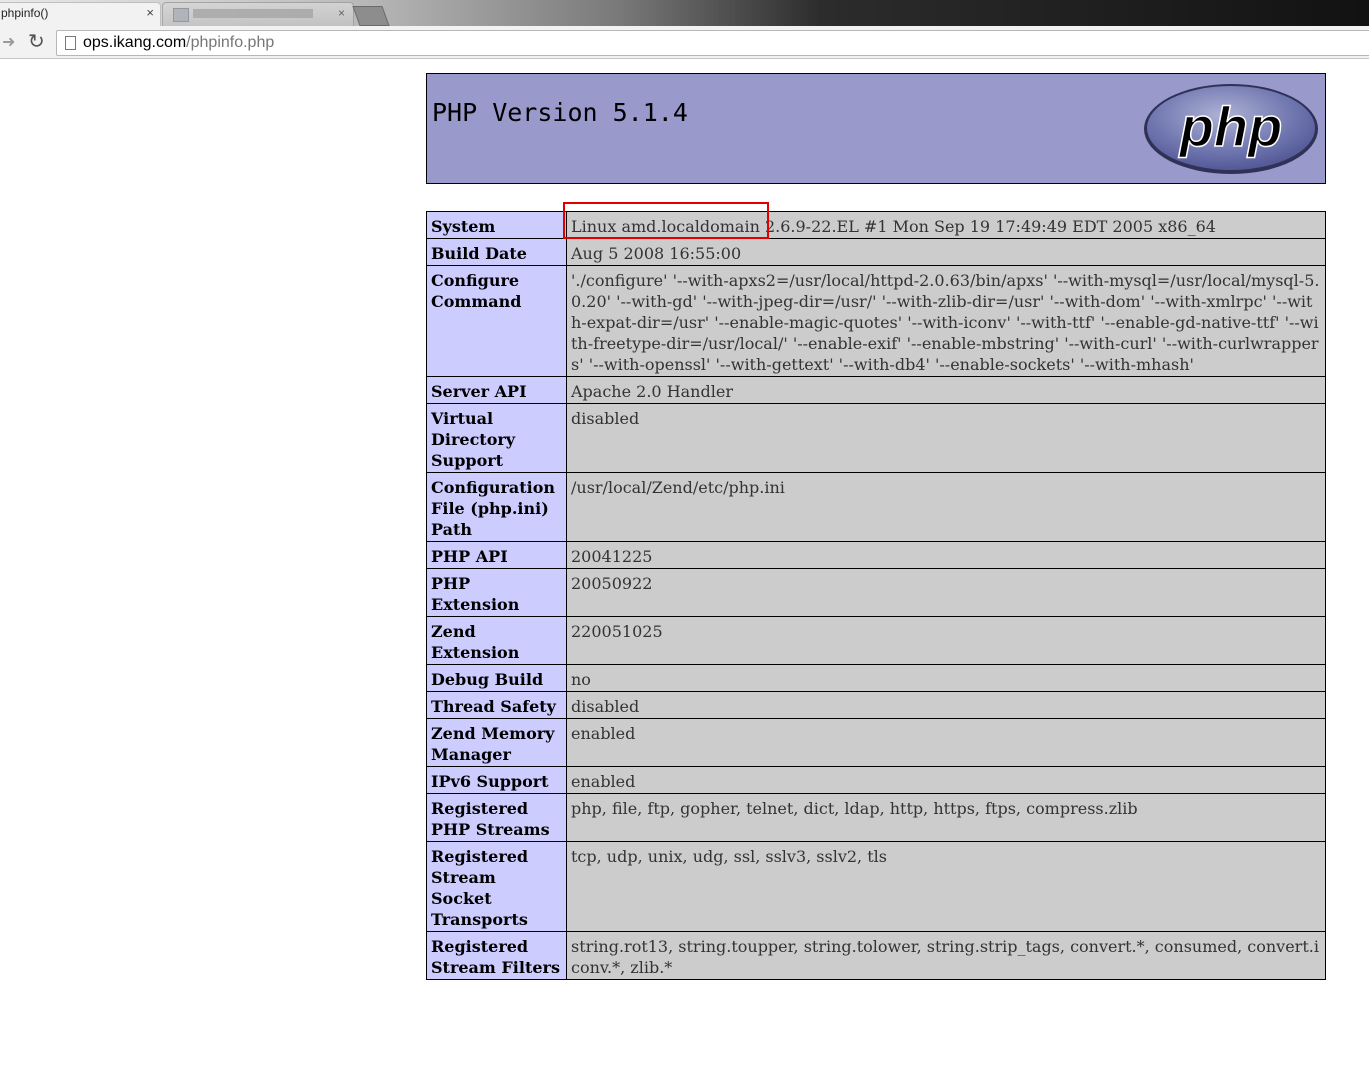 Image resolution: width=1369 pixels, height=1075 pixels. Describe the element at coordinates (496, 742) in the screenshot. I see `info-label: Zend Memory Manager` at that location.